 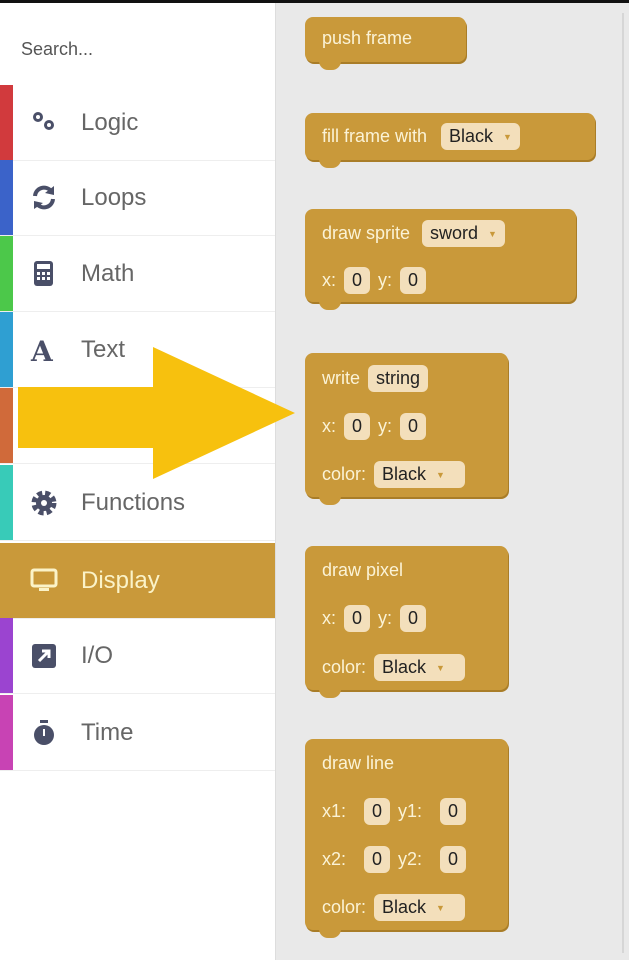 I want to click on sprite-dropdown: sword ▼, so click(x=463, y=233).